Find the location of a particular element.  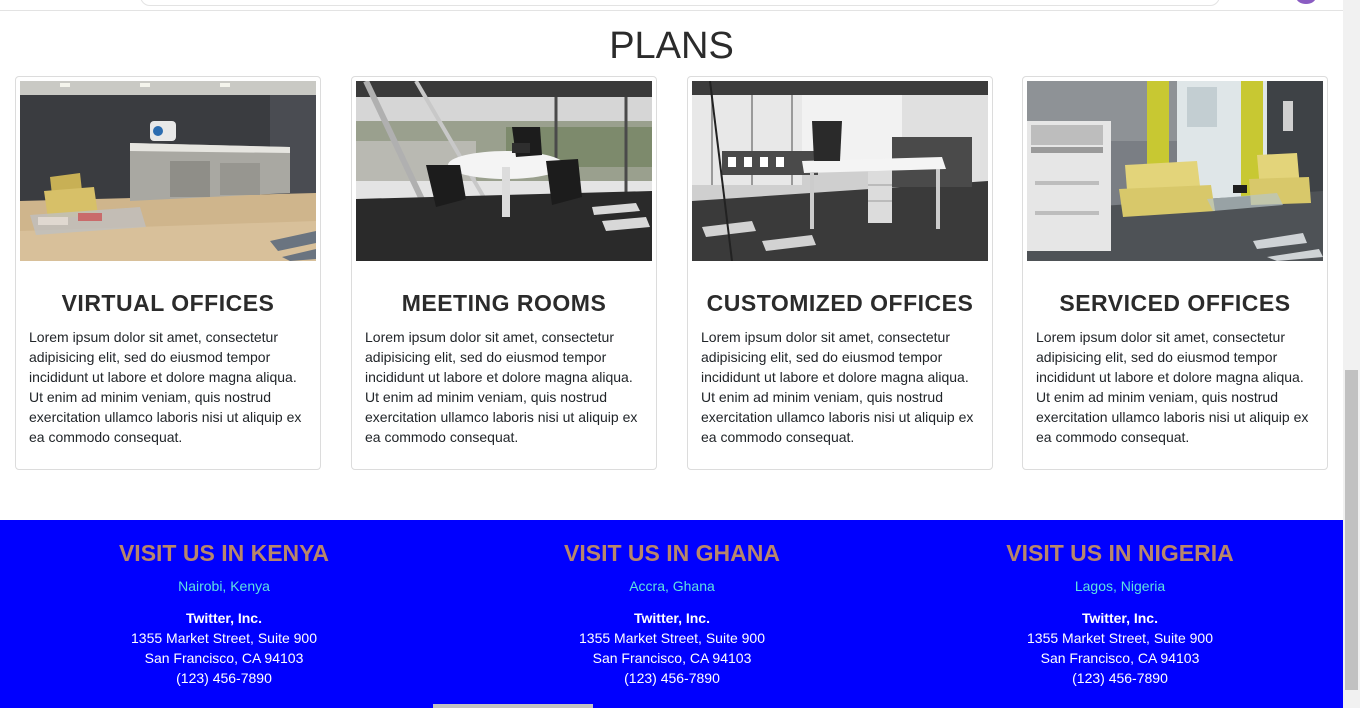

plan-title: MEETING ROOMS is located at coordinates (504, 303).